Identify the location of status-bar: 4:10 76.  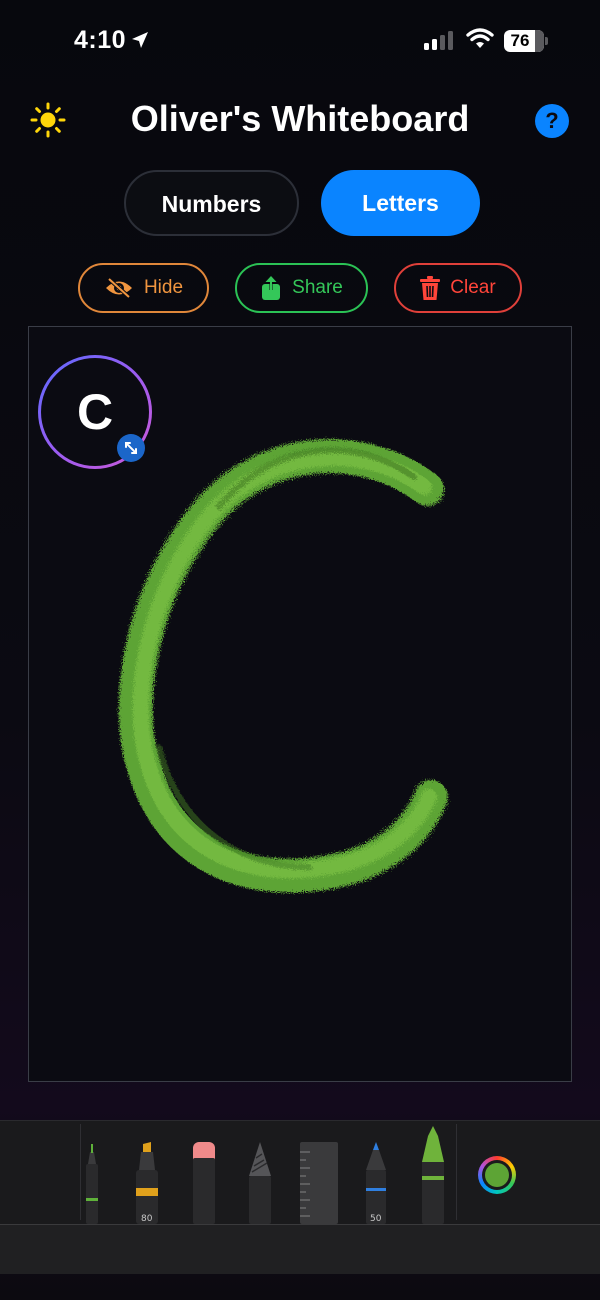
(300, 41).